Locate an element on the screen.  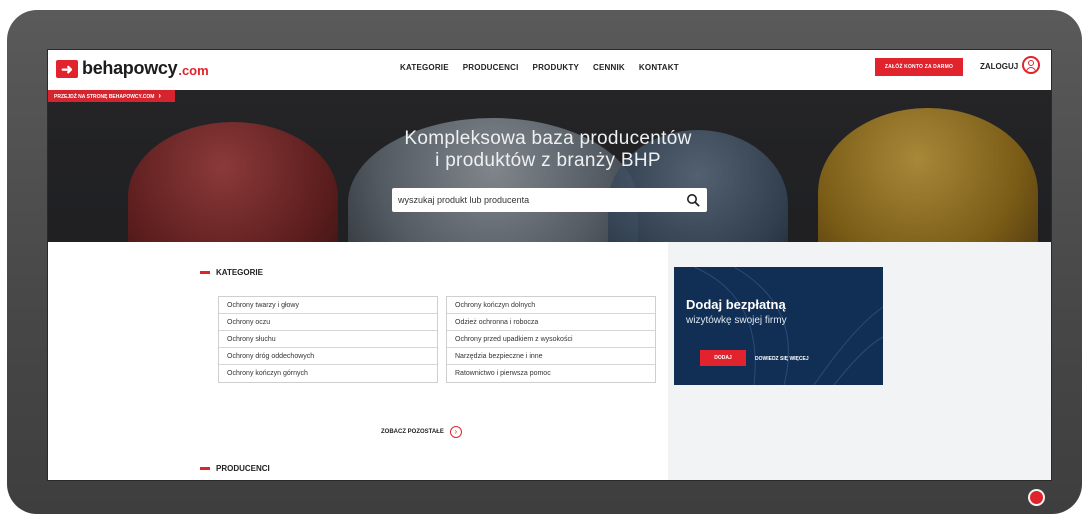
category-label: Ratownictwo i pierwsza pomoc is located at coordinates (503, 373).